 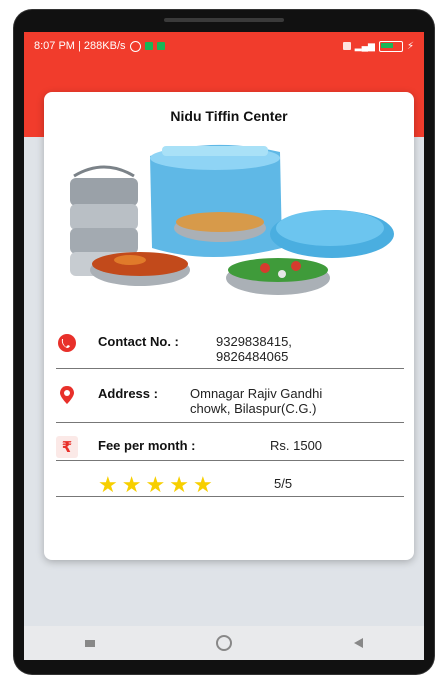 I want to click on phone-speaker, so click(x=224, y=20).